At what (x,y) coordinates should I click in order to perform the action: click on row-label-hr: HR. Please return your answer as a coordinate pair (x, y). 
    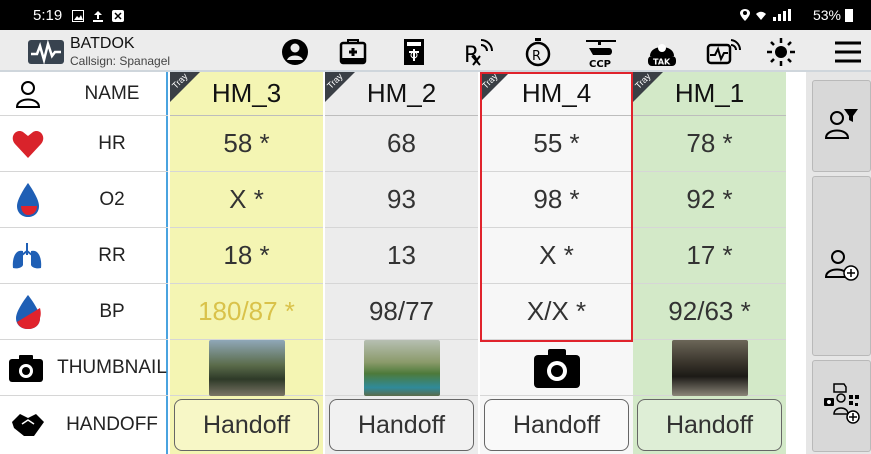
    Looking at the image, I should click on (84, 144).